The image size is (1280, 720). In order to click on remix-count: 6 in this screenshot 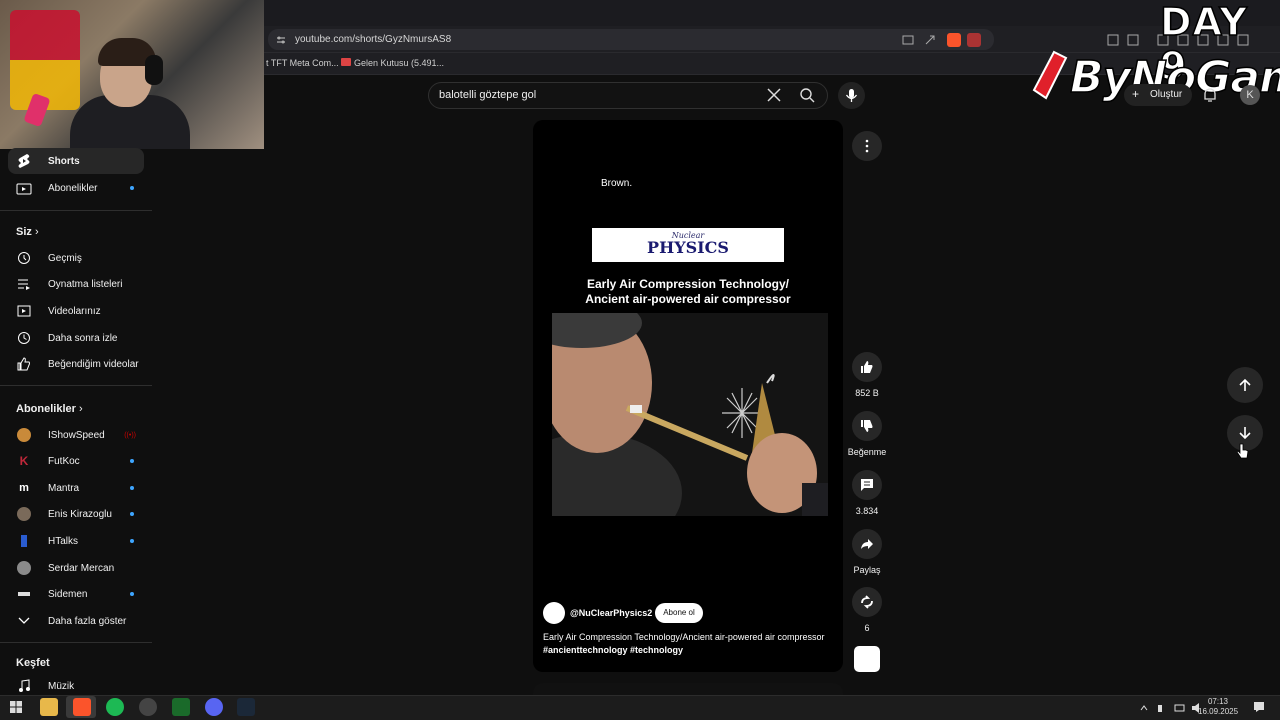, I will do `click(867, 628)`.